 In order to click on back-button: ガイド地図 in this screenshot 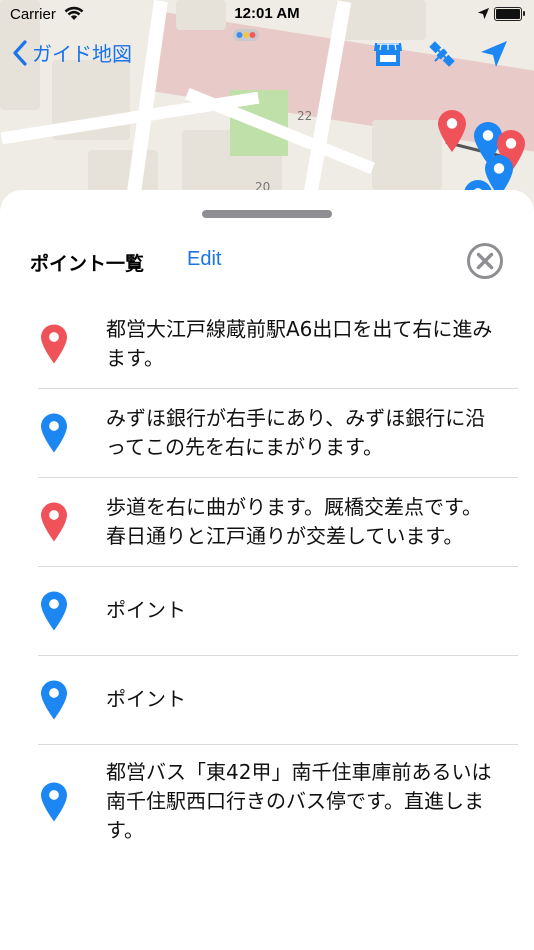, I will do `click(72, 52)`.